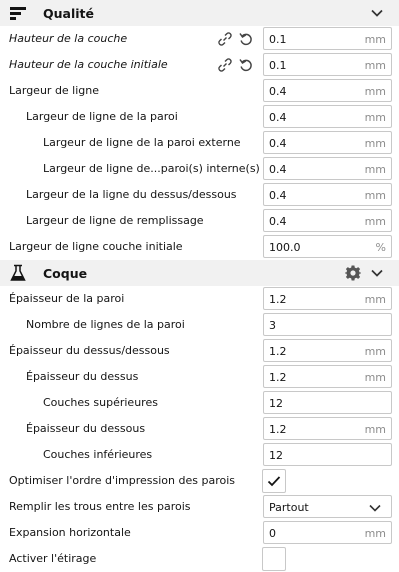 Image resolution: width=399 pixels, height=572 pixels. I want to click on checkmark-icon, so click(274, 481).